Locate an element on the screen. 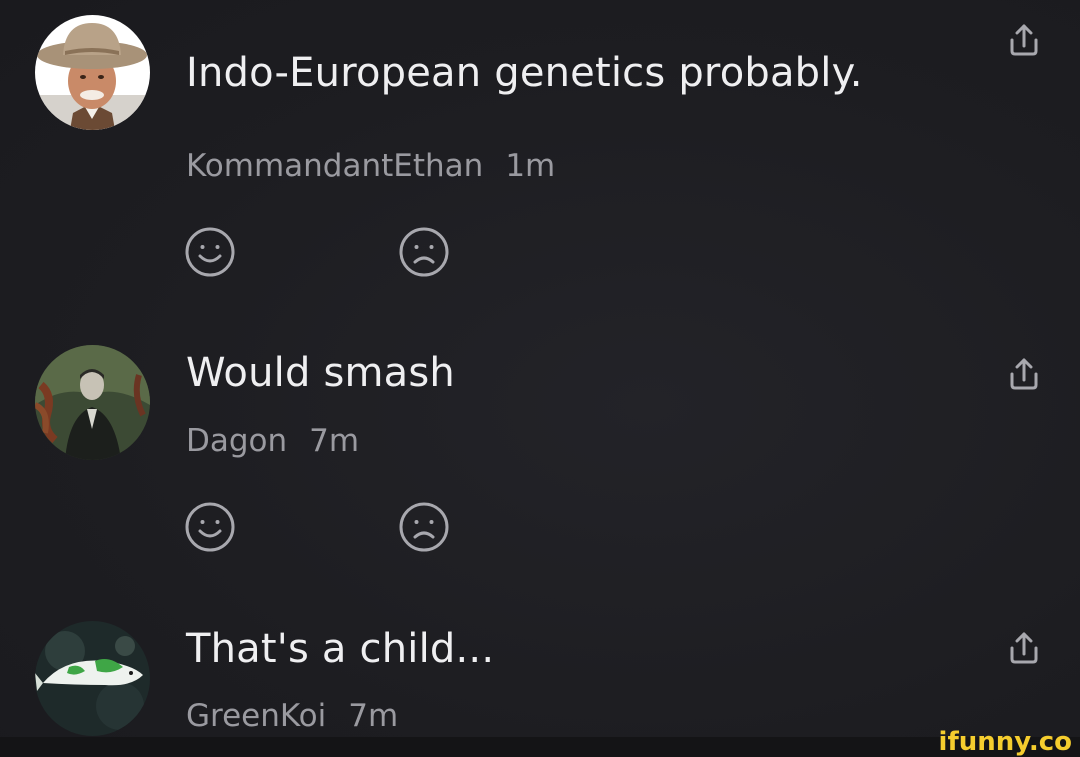 Image resolution: width=1080 pixels, height=757 pixels. username-link: GreenKoi is located at coordinates (256, 716).